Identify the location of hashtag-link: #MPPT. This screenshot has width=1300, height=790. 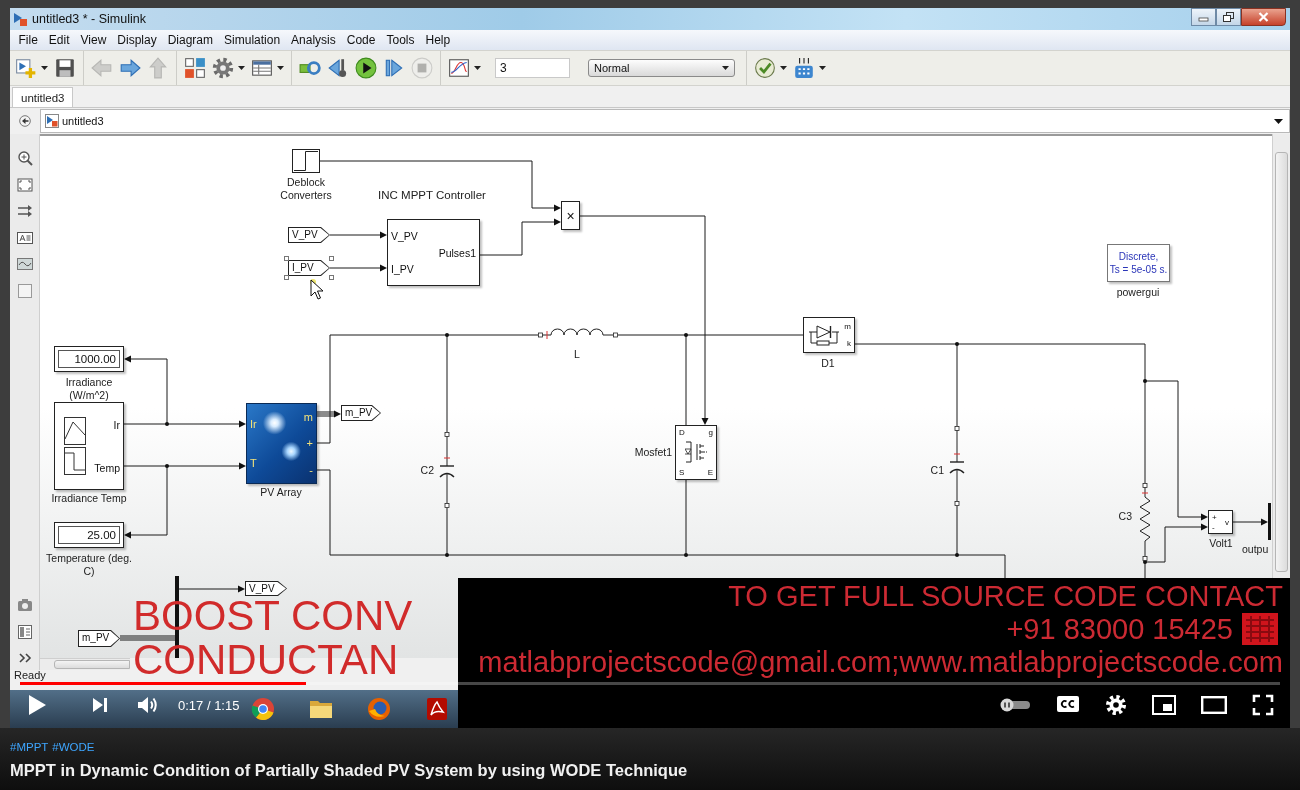
(29, 747).